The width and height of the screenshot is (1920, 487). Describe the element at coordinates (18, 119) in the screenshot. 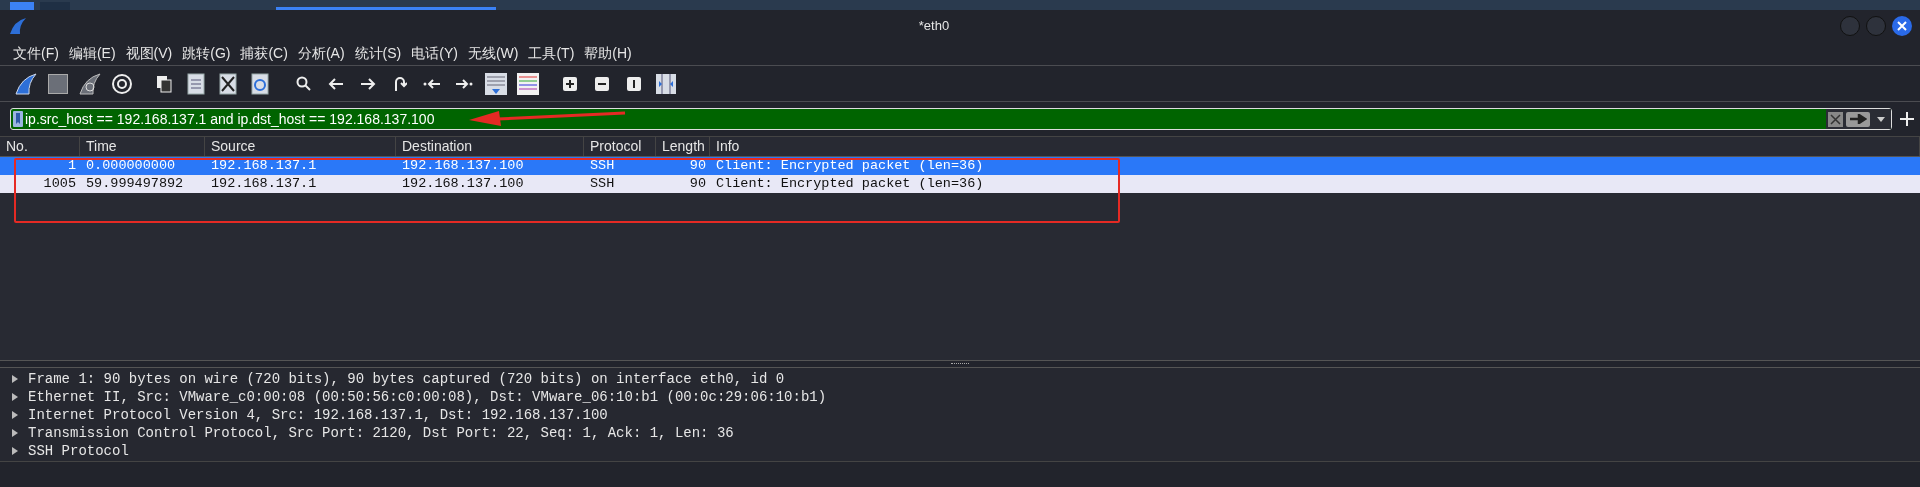

I see `bookmark-icon` at that location.